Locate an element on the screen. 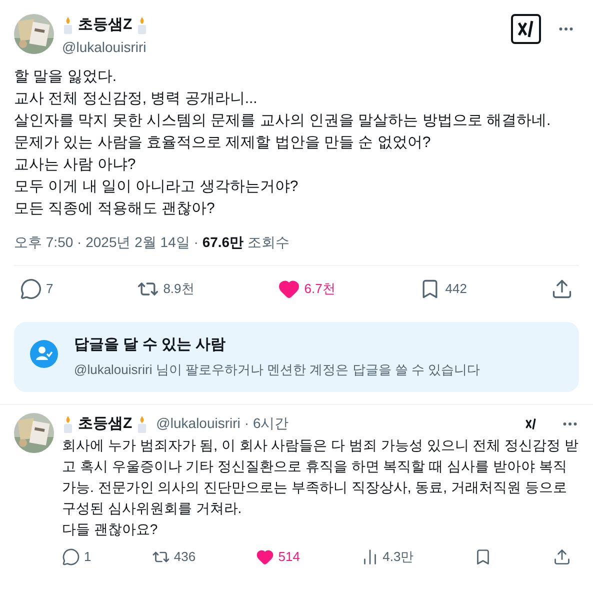 Image resolution: width=593 pixels, height=601 pixels. reply-button: 7 is located at coordinates (37, 289).